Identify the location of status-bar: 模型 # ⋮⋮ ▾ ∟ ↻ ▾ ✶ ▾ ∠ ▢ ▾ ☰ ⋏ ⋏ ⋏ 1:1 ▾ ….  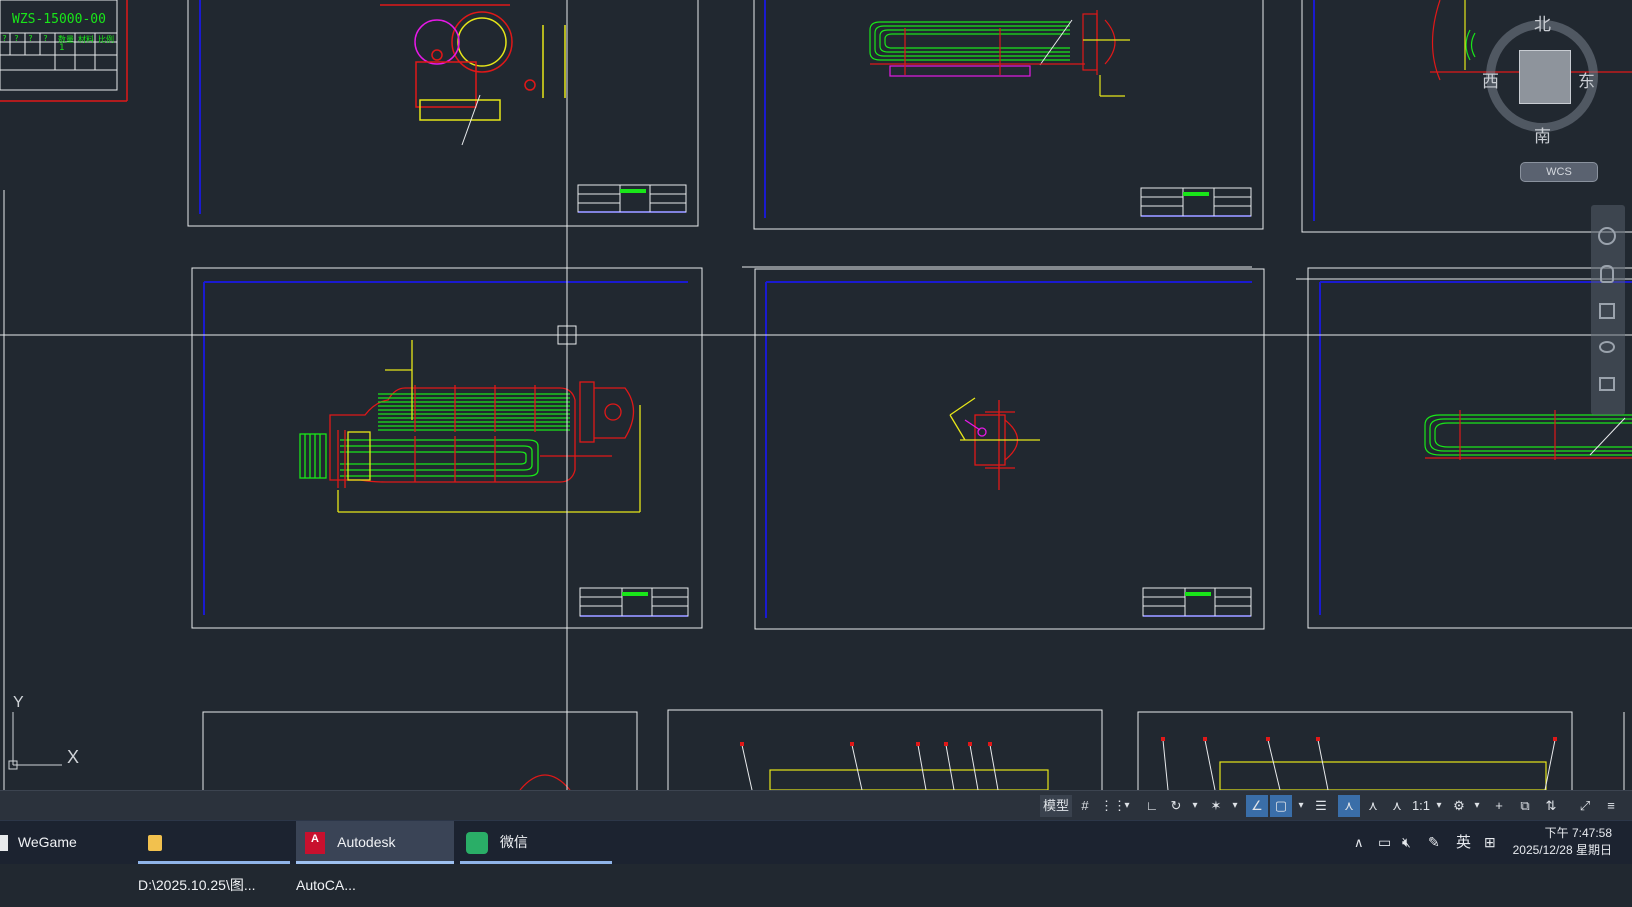
(816, 805).